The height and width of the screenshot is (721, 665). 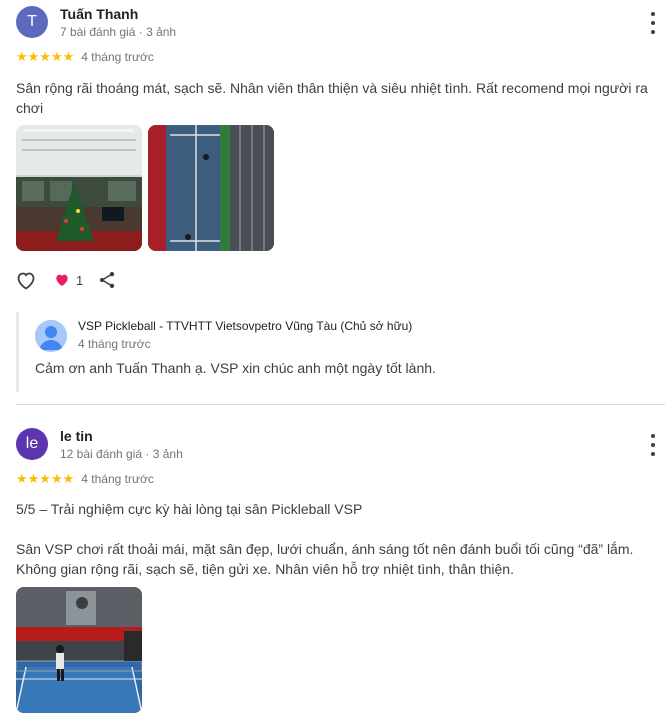 What do you see at coordinates (80, 280) in the screenshot?
I see `reaction-count: 1` at bounding box center [80, 280].